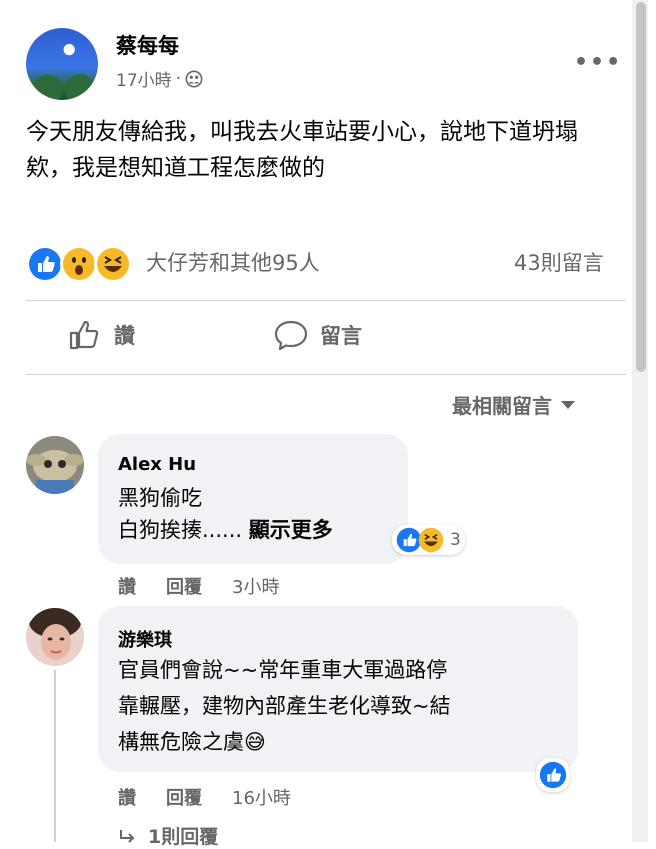 The width and height of the screenshot is (656, 849). Describe the element at coordinates (284, 706) in the screenshot. I see `comment-text-line: 靠輾壓，建物內部產生老化導致~結` at that location.